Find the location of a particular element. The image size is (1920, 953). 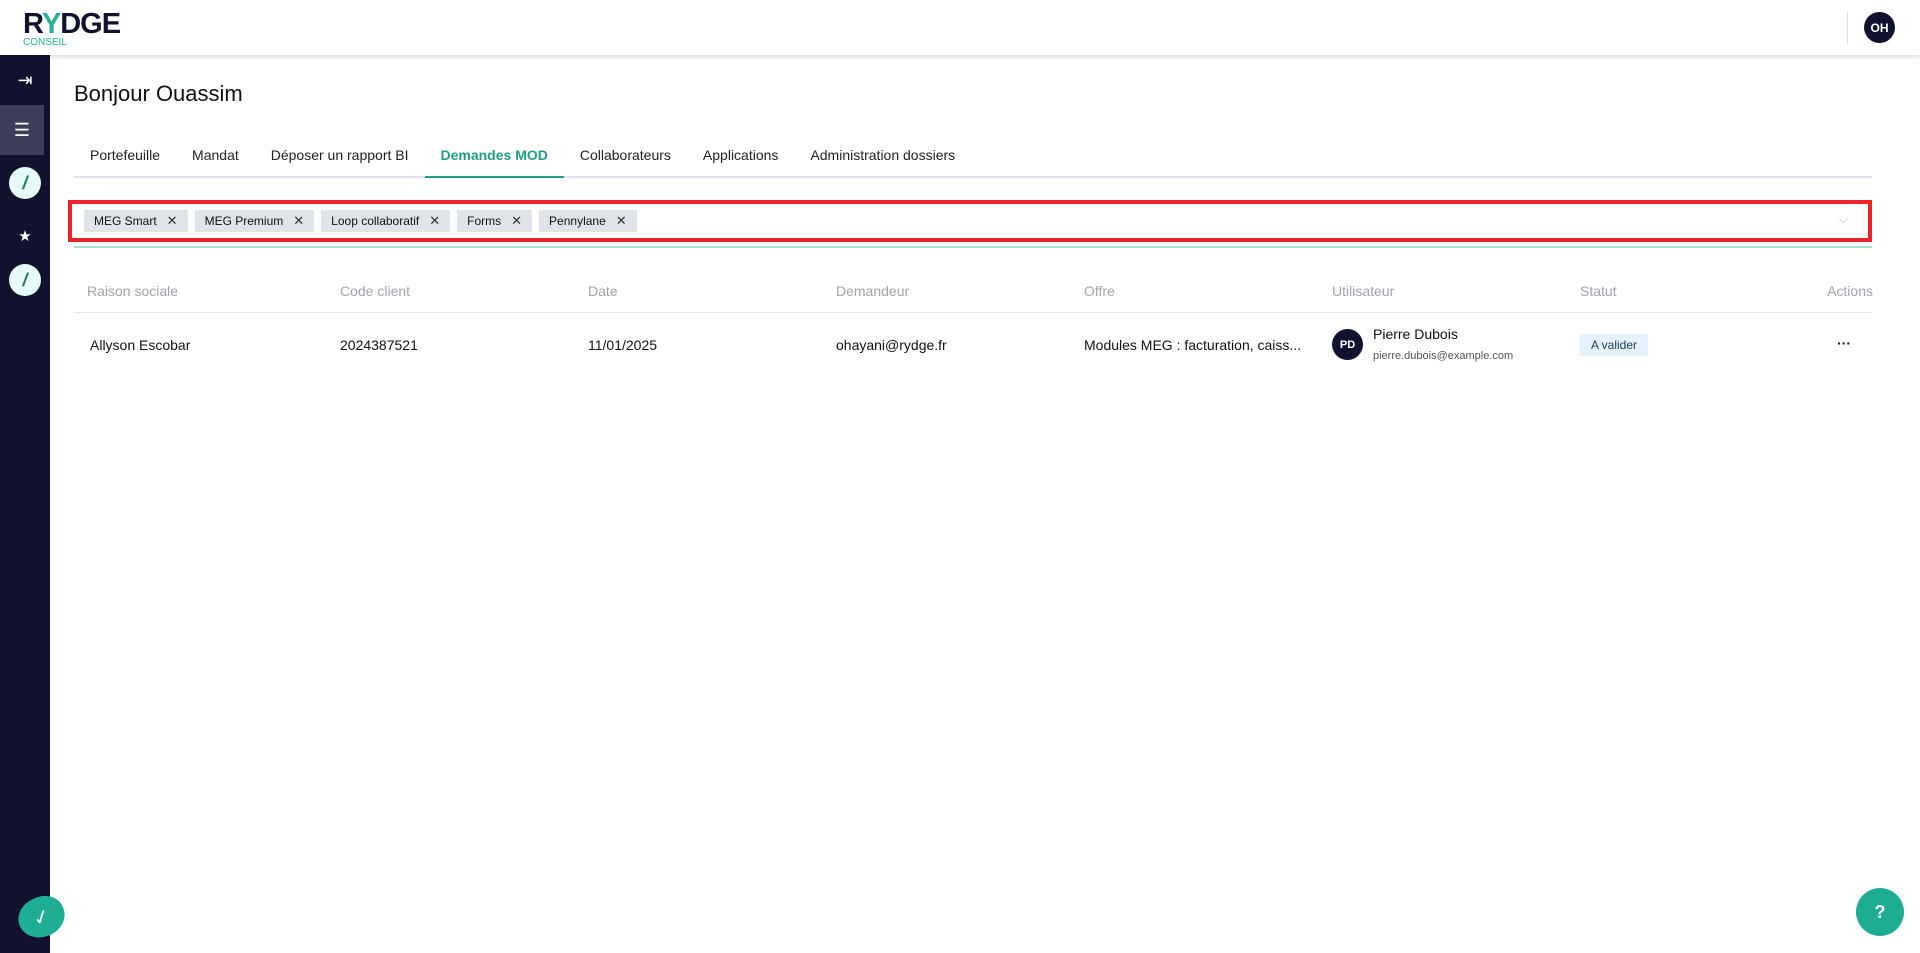

cell-demandeur: ohayani@rydge.fr is located at coordinates (891, 345).